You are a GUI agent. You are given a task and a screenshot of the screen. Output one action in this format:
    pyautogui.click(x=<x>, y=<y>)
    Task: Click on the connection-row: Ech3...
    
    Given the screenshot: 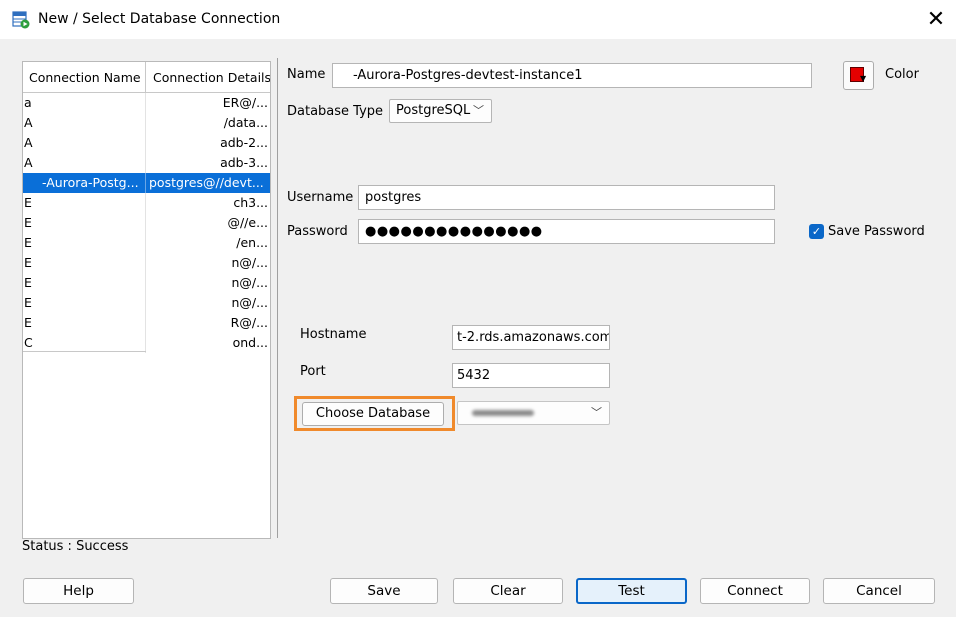 What is the action you would take?
    pyautogui.click(x=146, y=203)
    